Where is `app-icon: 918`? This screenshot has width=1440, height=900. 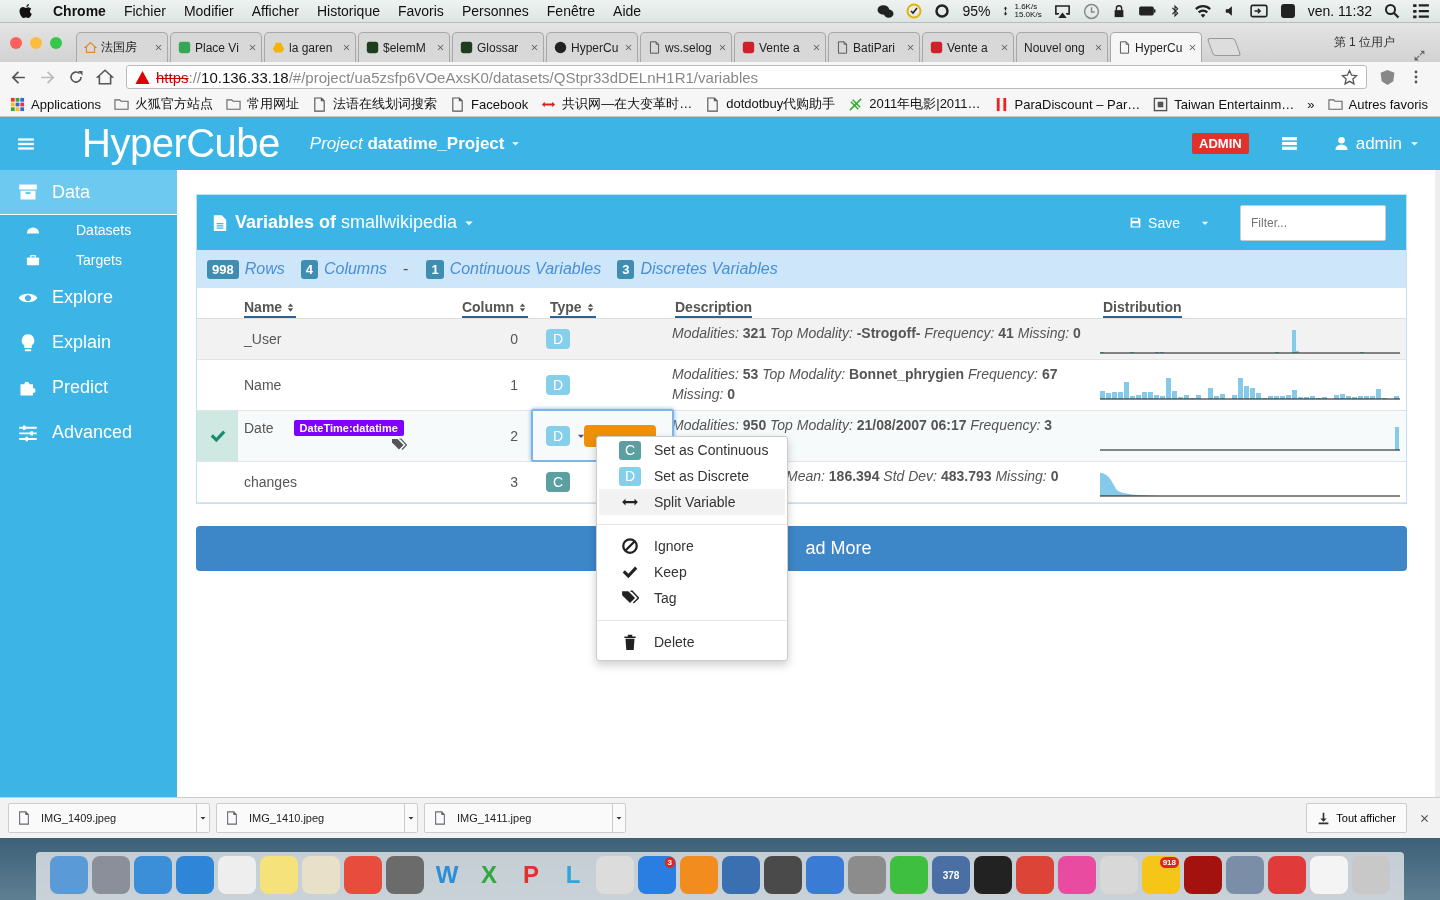 app-icon: 918 is located at coordinates (1161, 875).